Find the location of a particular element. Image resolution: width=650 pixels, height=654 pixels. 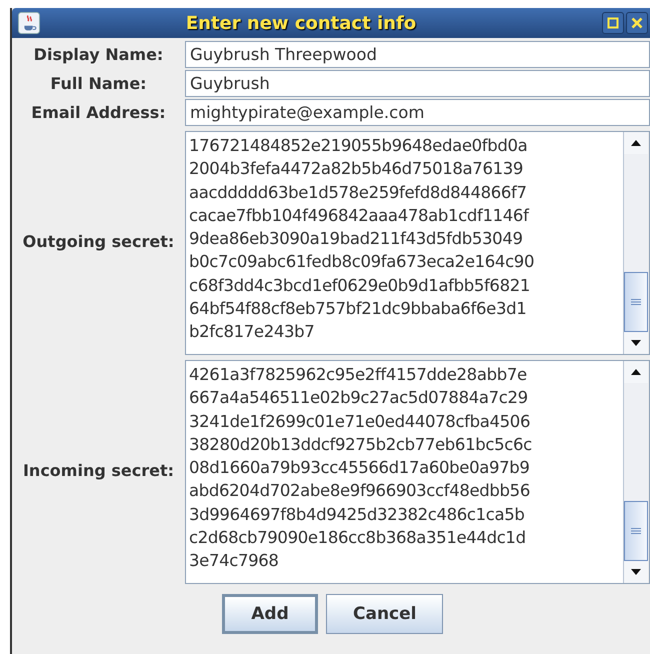

text-field: mightypirate@example.com is located at coordinates (417, 112).